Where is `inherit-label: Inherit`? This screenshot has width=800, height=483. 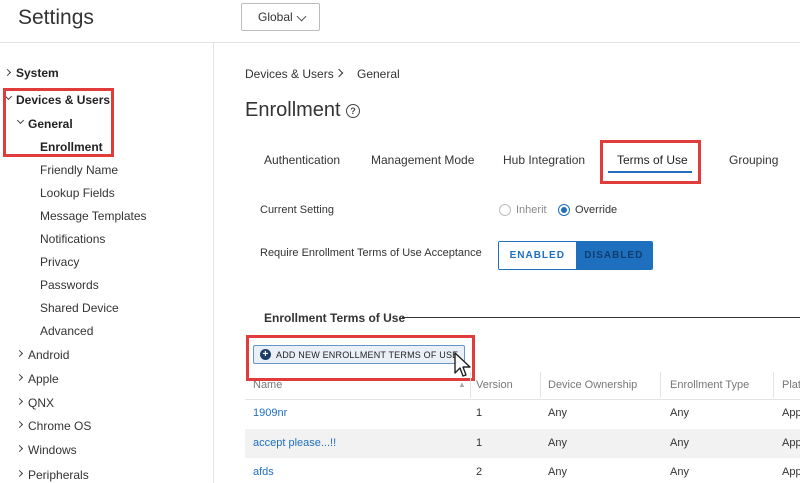
inherit-label: Inherit is located at coordinates (531, 210).